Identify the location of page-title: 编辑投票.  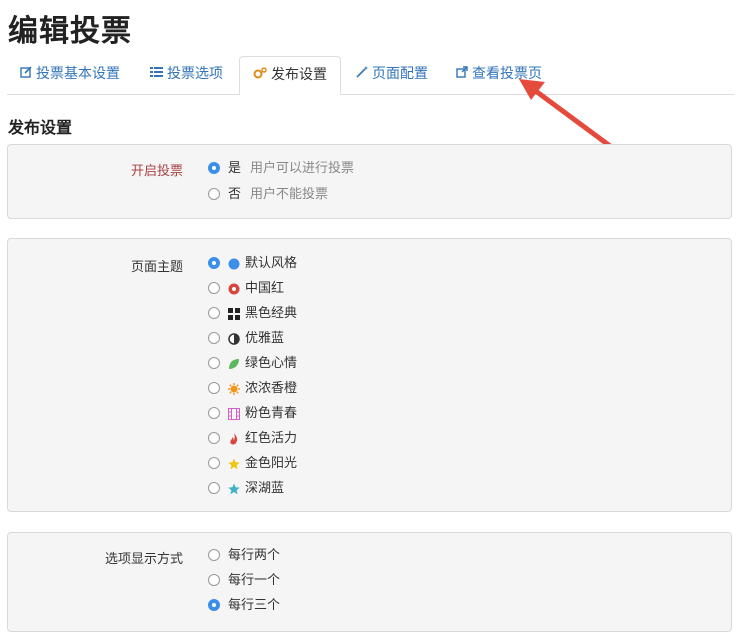
(70, 31).